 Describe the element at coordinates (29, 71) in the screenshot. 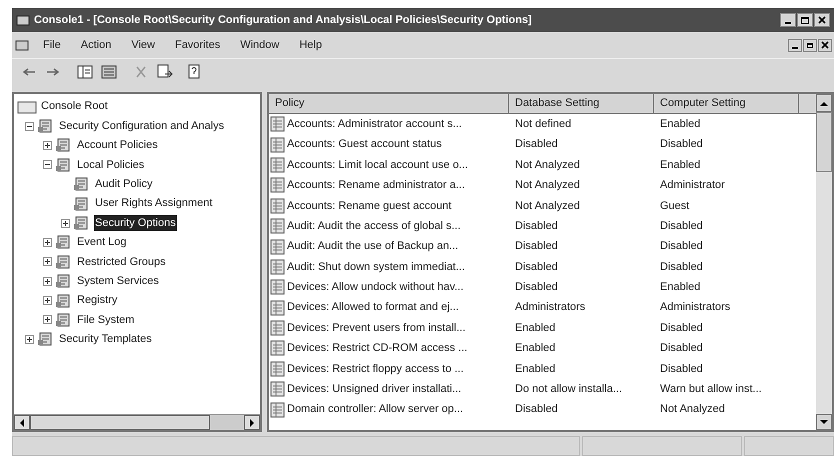

I see `left-arrow-icon` at that location.